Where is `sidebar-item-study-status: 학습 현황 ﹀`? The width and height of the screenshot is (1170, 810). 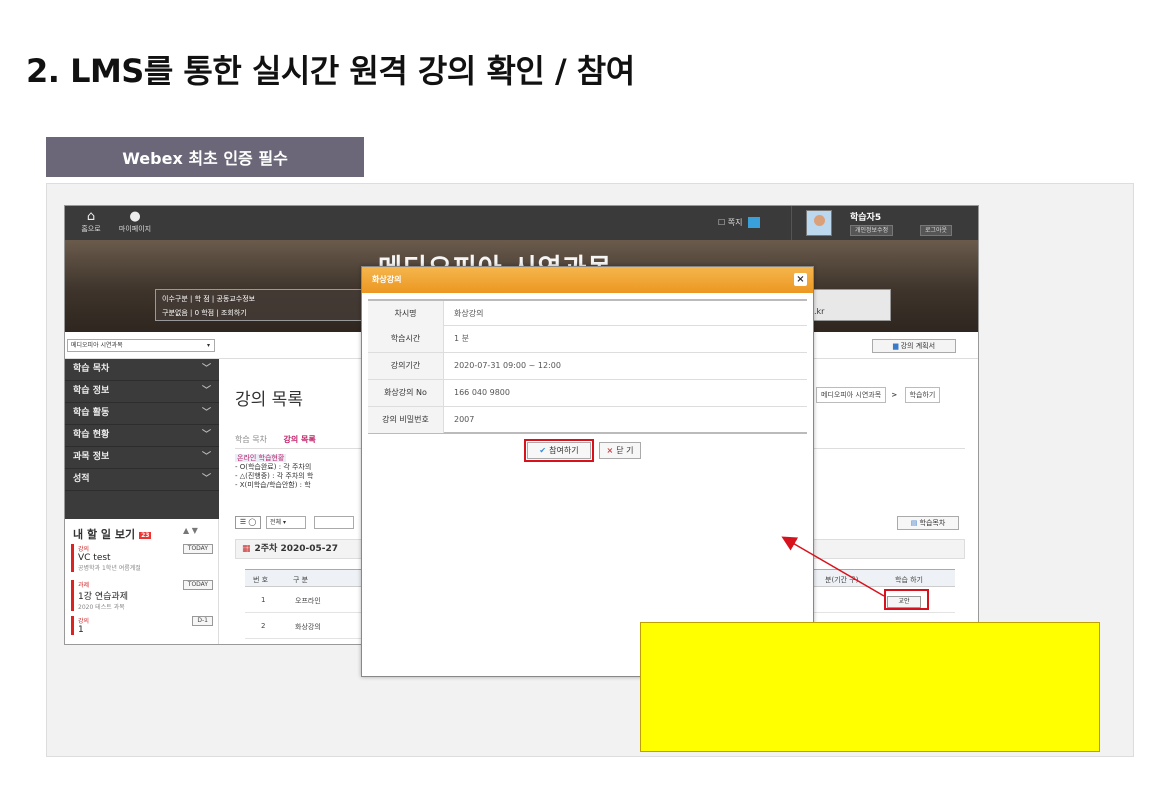
sidebar-item-study-status: 학습 현황 ﹀ is located at coordinates (142, 436).